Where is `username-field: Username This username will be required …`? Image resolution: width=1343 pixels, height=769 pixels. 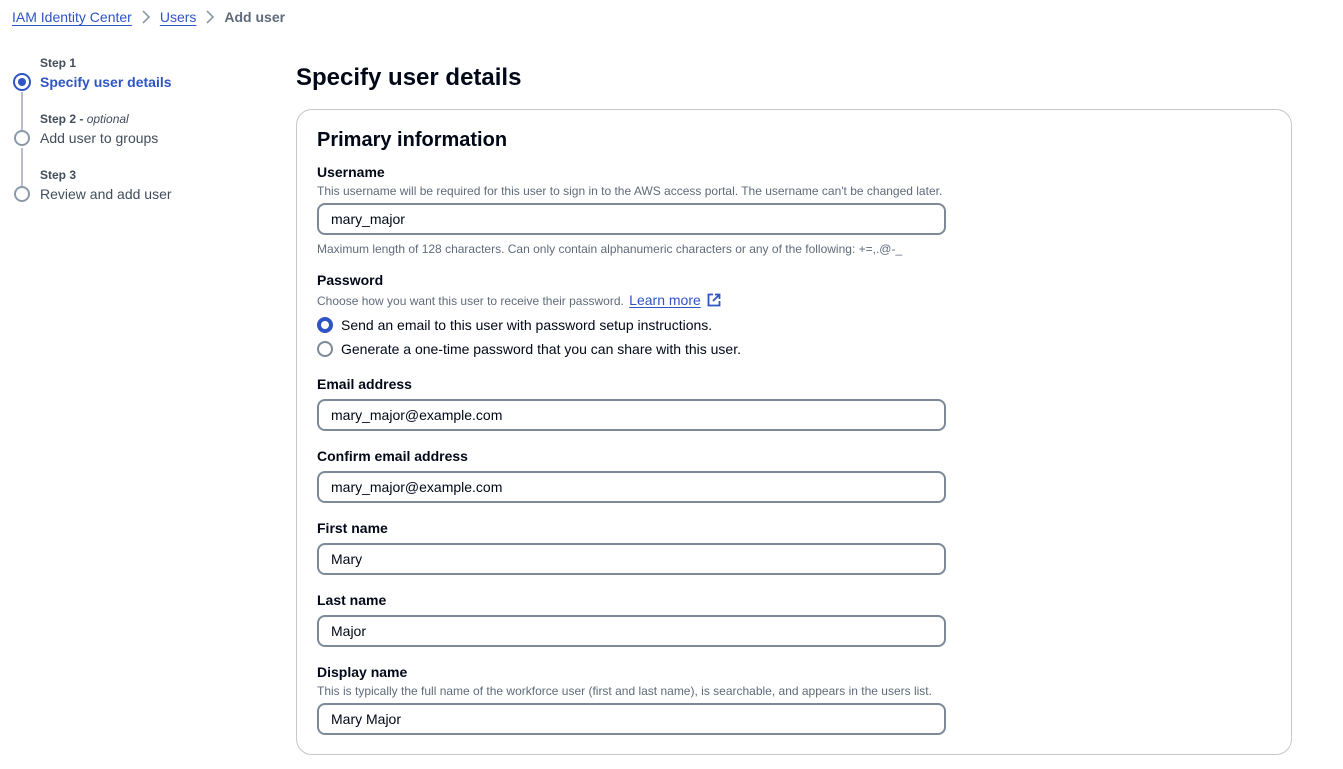
username-field: Username This username will be required … is located at coordinates (631, 210).